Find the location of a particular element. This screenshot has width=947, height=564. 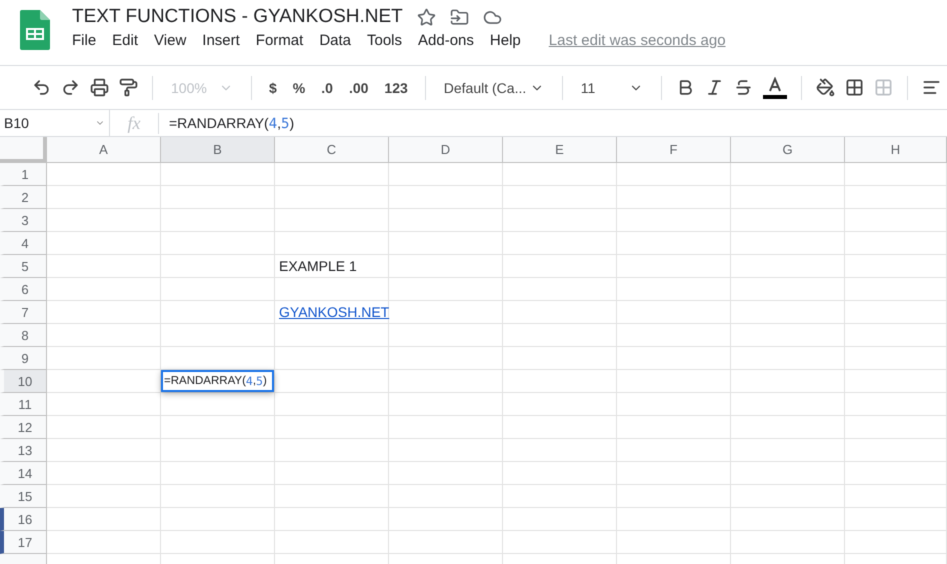

row-header: 3 is located at coordinates (23, 220).